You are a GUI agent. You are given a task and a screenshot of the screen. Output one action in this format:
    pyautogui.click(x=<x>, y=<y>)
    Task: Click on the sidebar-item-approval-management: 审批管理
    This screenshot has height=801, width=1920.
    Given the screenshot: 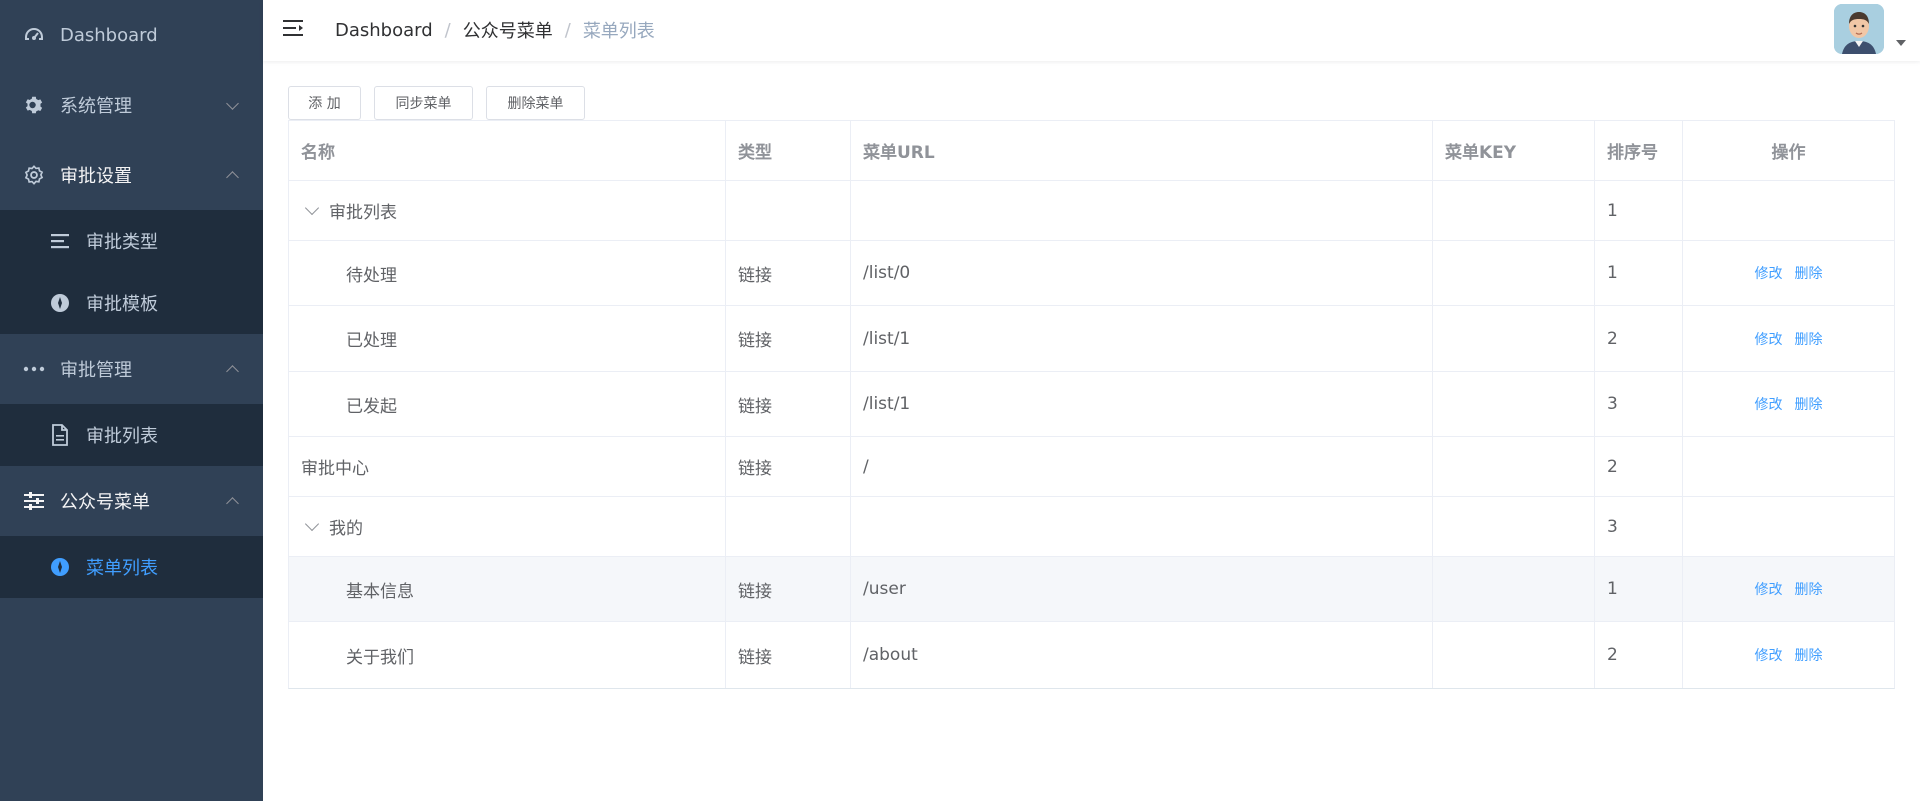 What is the action you would take?
    pyautogui.click(x=131, y=369)
    